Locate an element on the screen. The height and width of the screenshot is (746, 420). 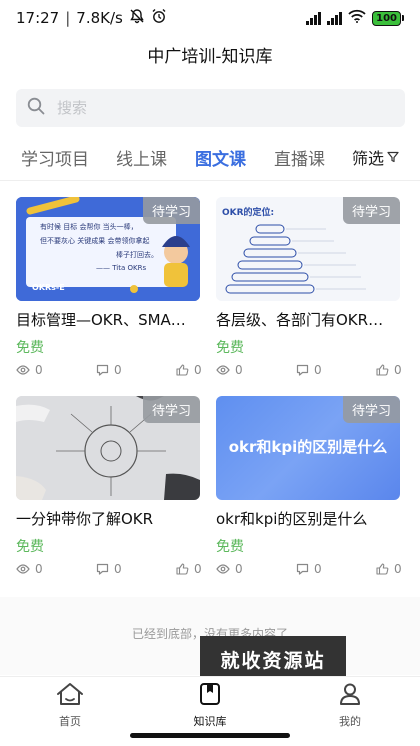
bottom-nav: 首页 知识库 我的 is located at coordinates (210, 706).